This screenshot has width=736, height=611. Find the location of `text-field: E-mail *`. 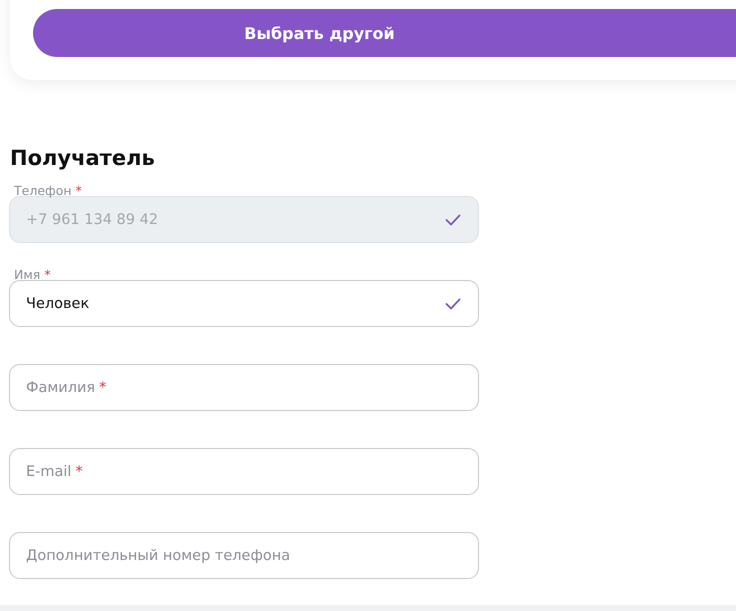

text-field: E-mail * is located at coordinates (244, 471).